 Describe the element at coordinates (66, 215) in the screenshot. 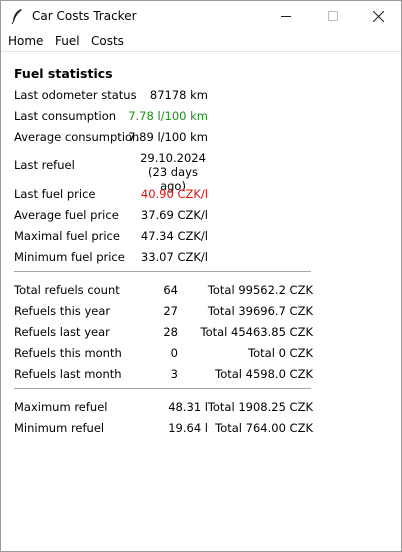

I see `avg-price-label: Average fuel price` at that location.